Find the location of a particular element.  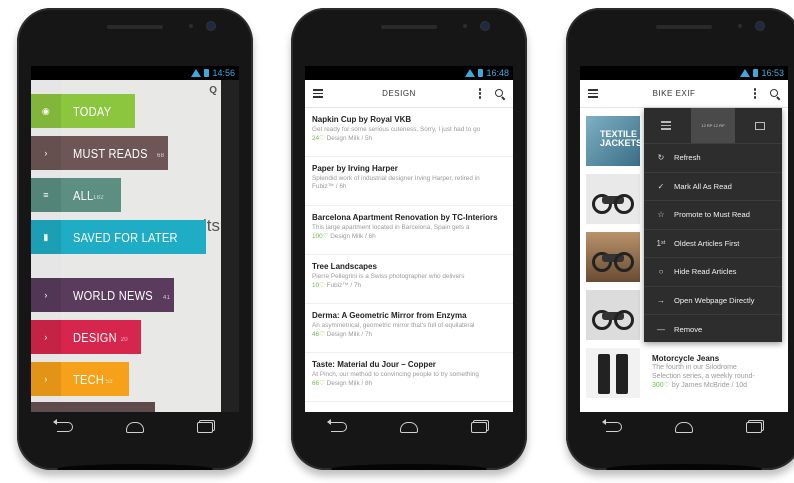

thumbnail-column: TEXTILE JACKETS is located at coordinates (613, 261).